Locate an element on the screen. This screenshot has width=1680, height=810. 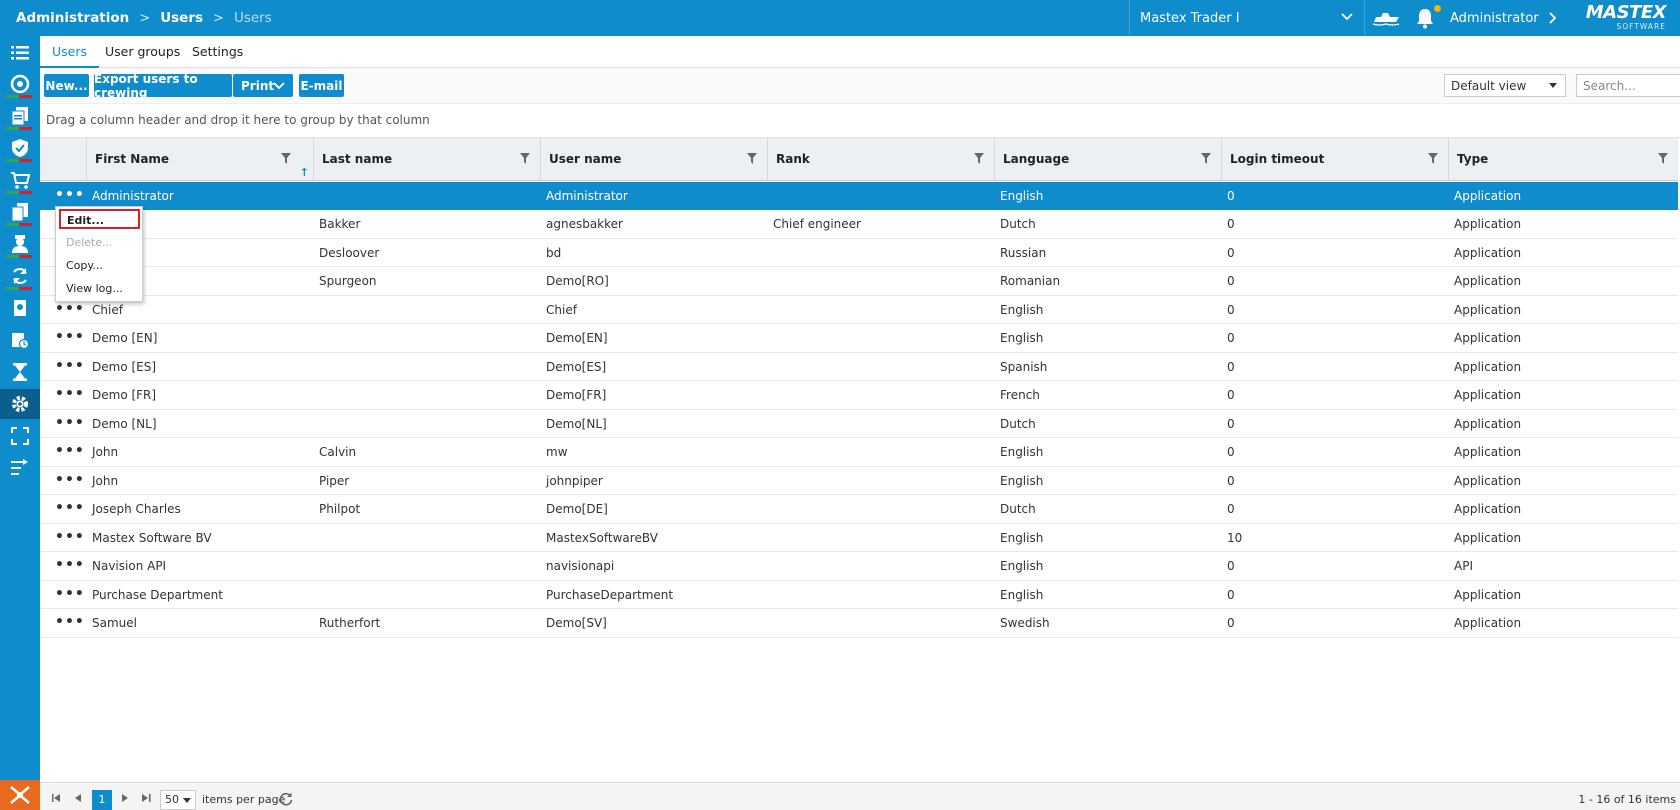
column-language: Language is located at coordinates (1107, 159).